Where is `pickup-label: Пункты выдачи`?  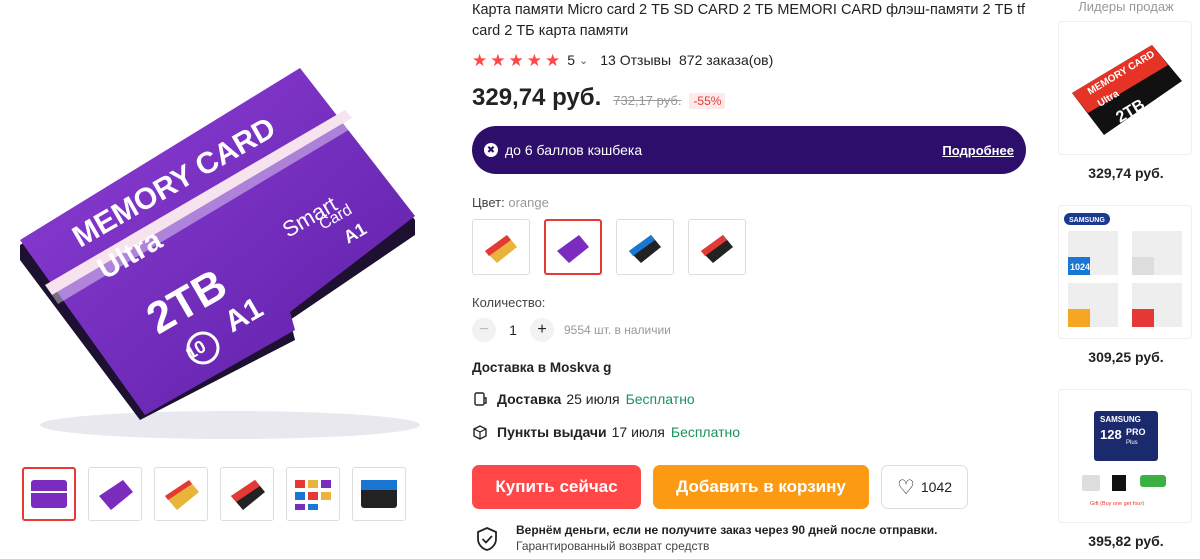
pickup-label: Пункты выдачи is located at coordinates (552, 432).